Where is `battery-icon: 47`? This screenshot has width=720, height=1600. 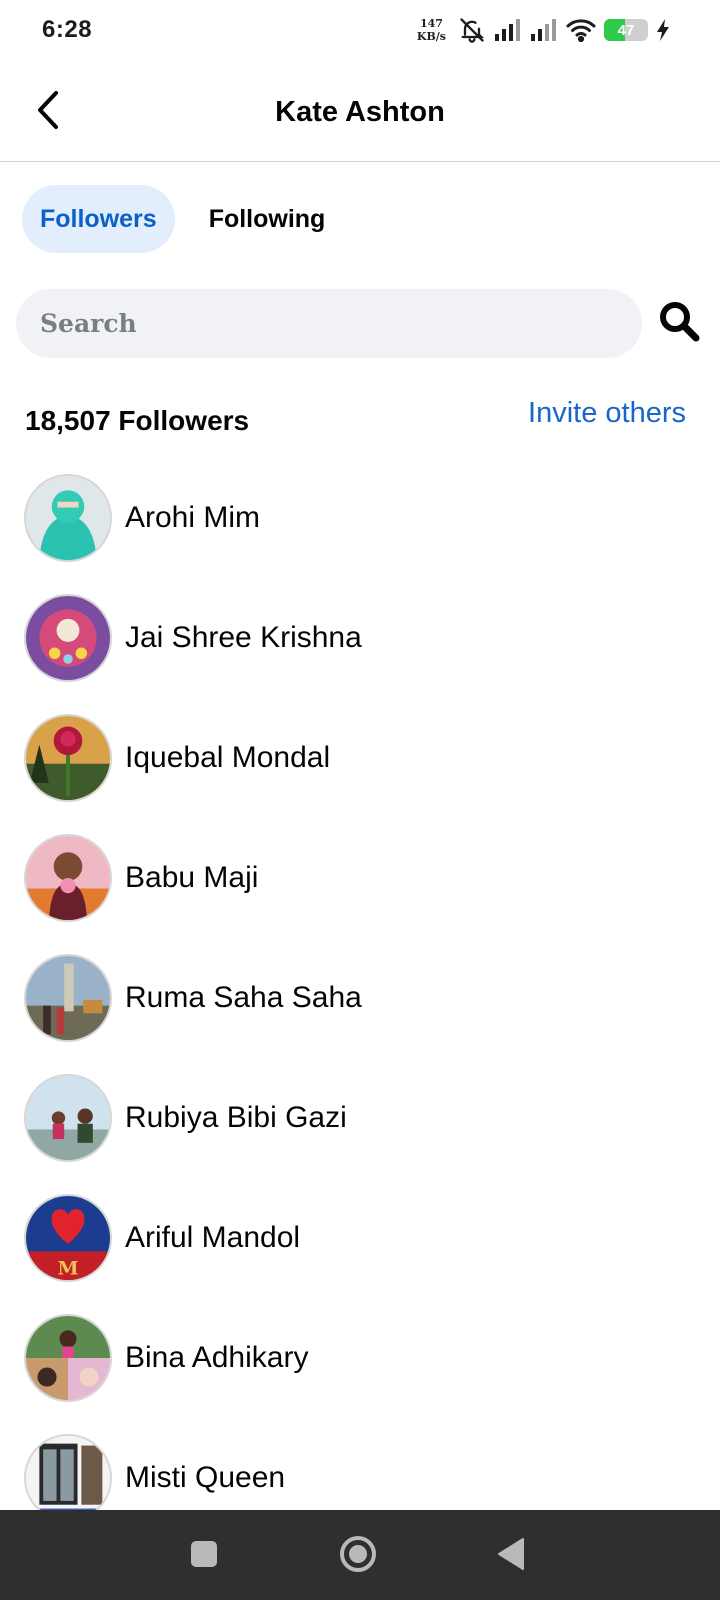
battery-icon: 47 is located at coordinates (626, 30).